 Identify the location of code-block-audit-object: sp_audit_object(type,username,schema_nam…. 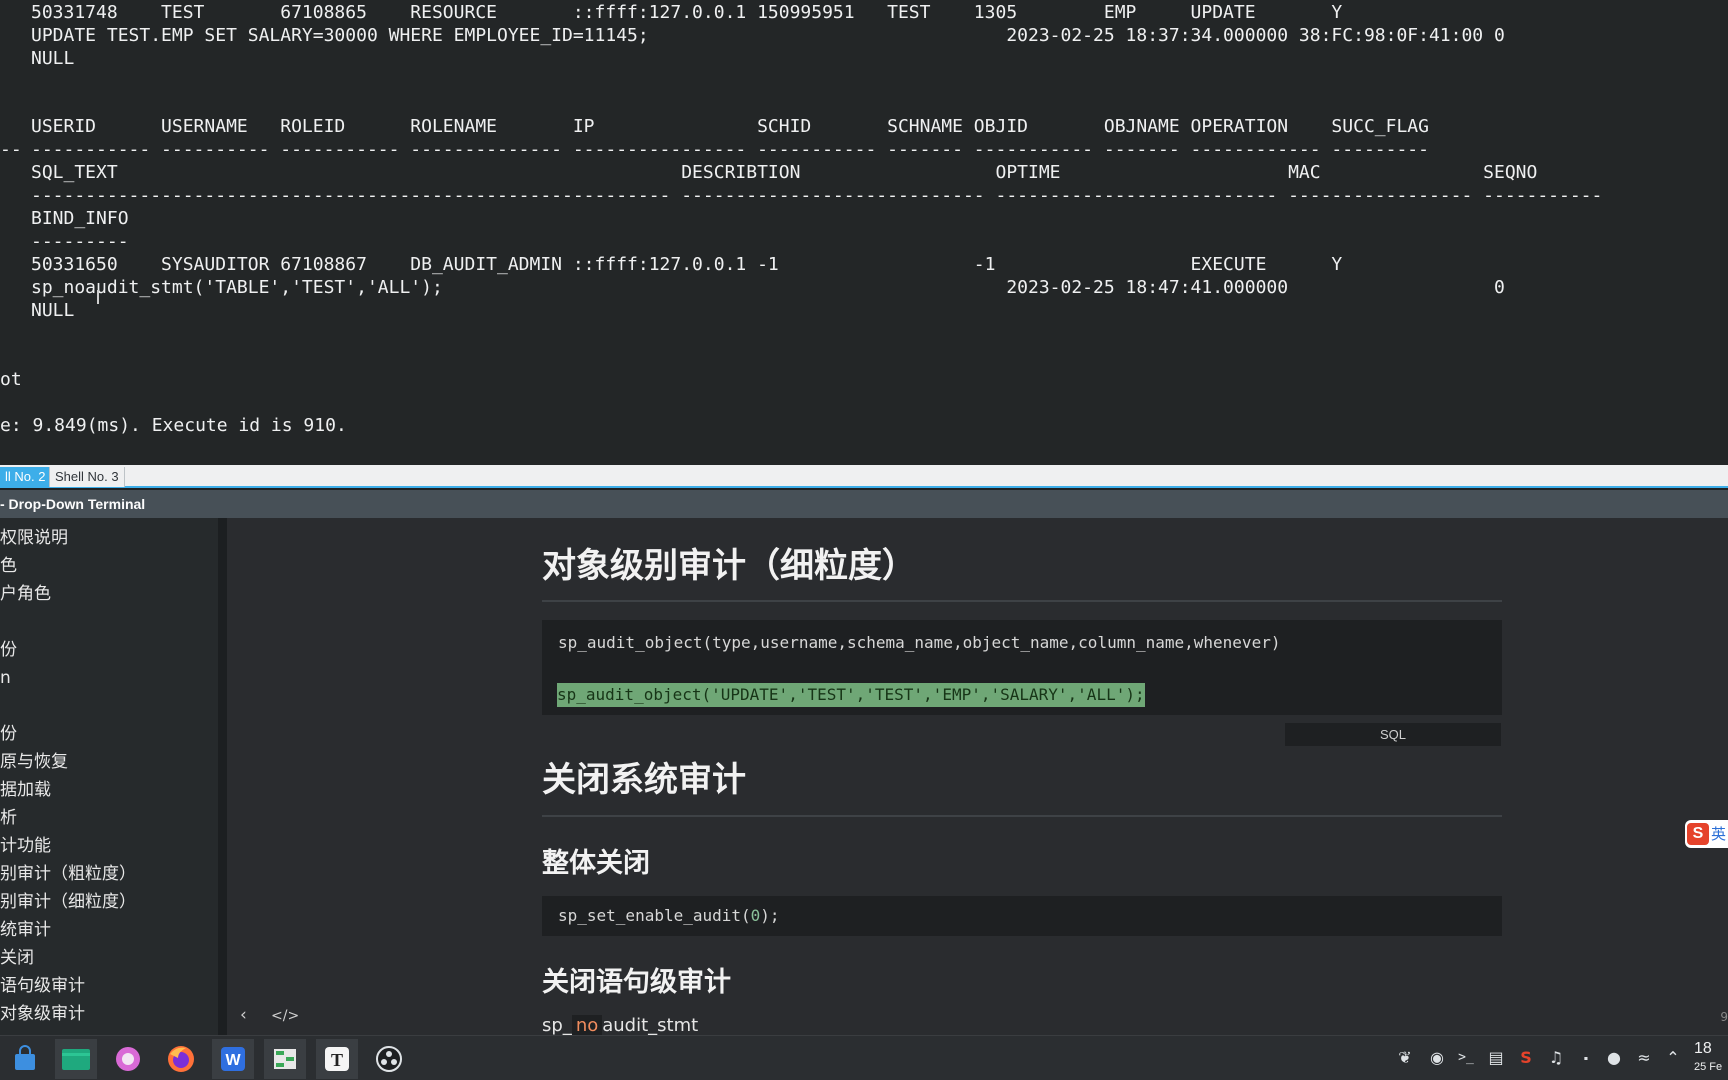
(1022, 667).